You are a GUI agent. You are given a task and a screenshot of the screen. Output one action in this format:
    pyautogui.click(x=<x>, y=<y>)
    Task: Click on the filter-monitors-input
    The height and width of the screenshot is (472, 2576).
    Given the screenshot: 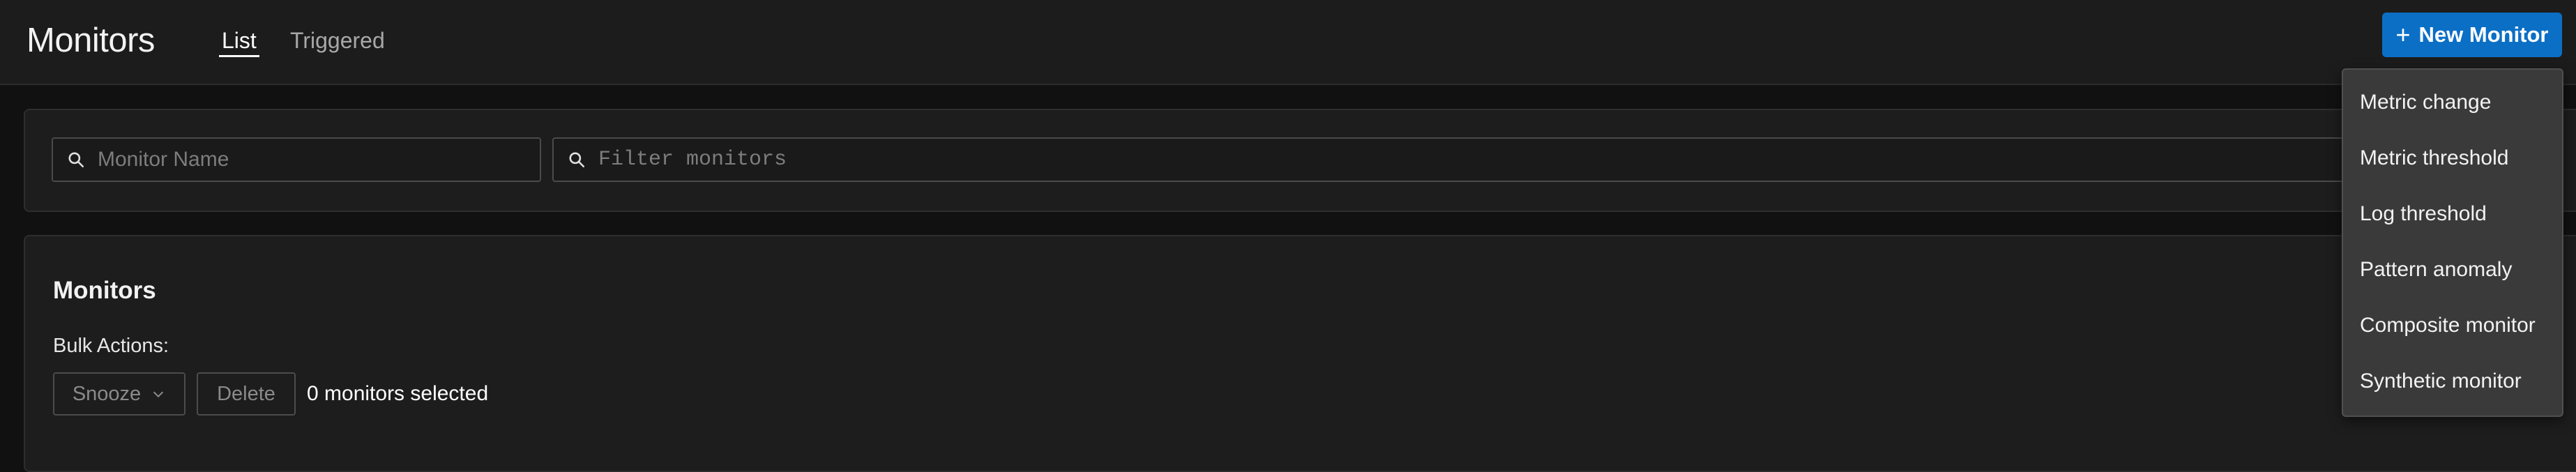 What is the action you would take?
    pyautogui.click(x=1516, y=160)
    